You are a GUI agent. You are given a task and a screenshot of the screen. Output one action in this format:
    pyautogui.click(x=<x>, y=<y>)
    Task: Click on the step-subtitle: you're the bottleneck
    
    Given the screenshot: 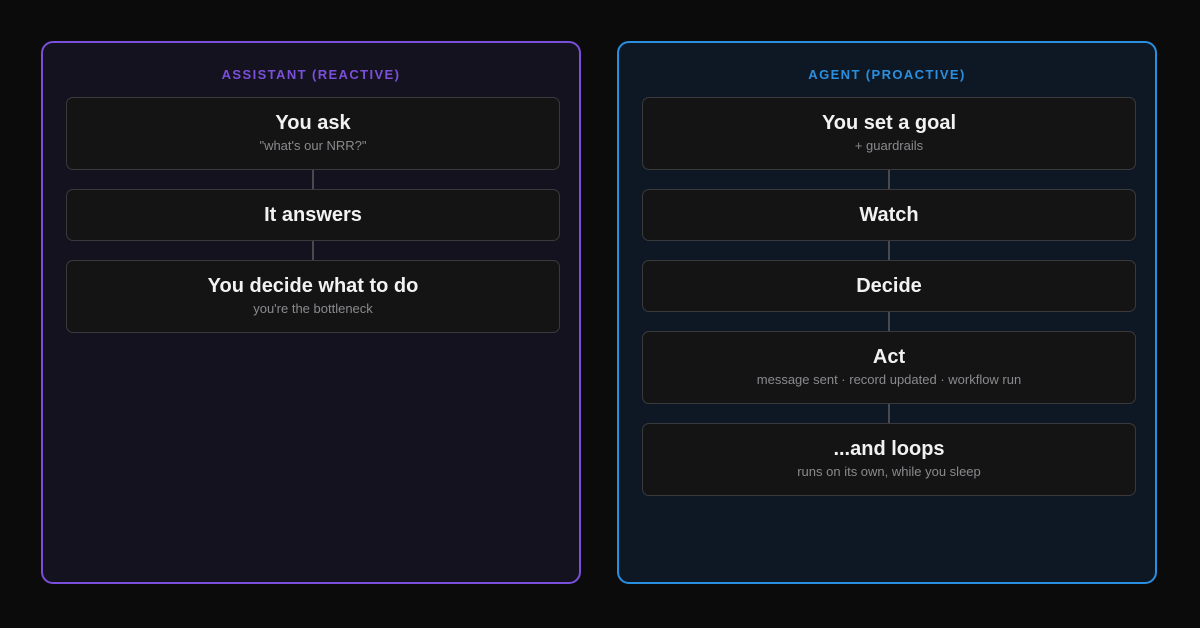 What is the action you would take?
    pyautogui.click(x=313, y=308)
    